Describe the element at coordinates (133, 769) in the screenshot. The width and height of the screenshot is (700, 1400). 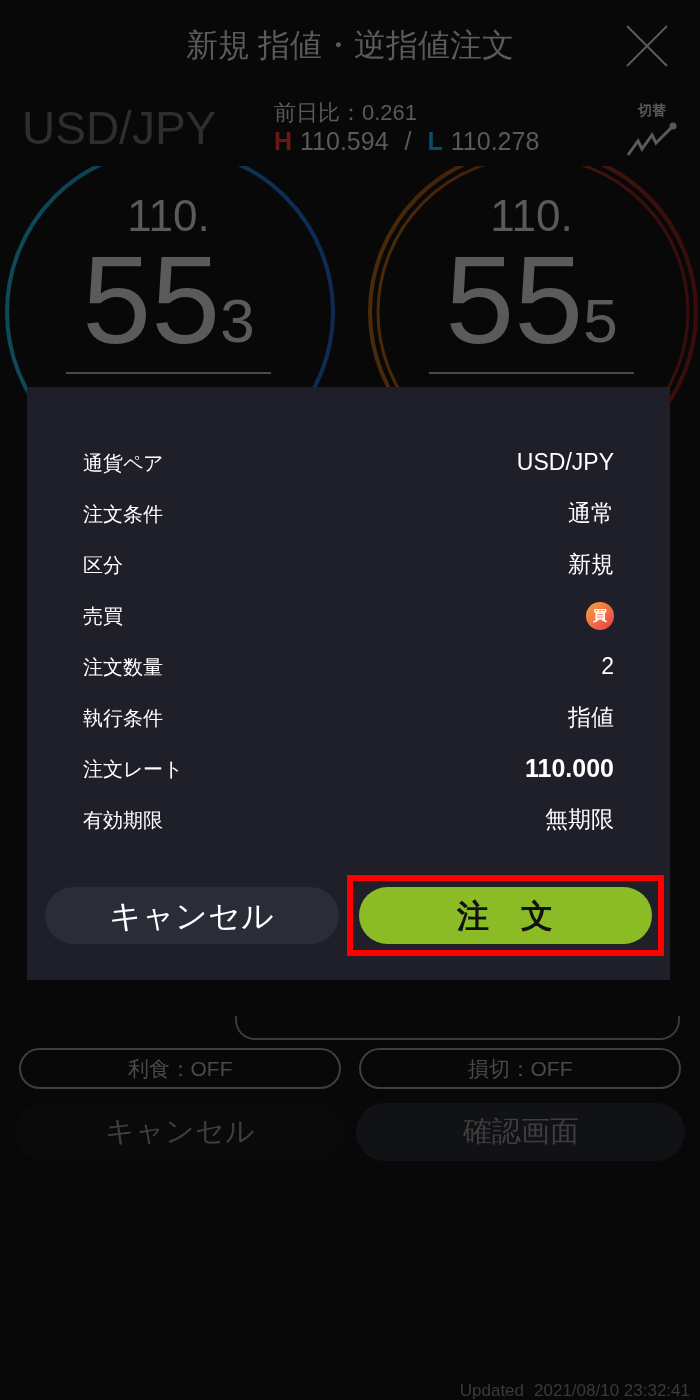
I see `row-label: 注文レート` at that location.